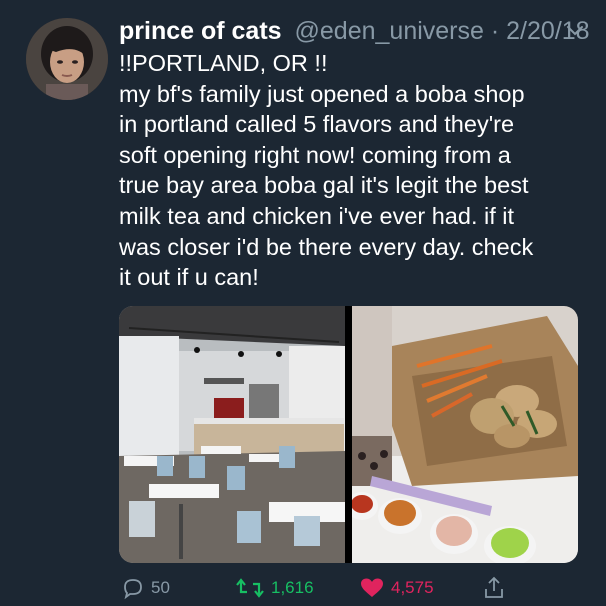 Image resolution: width=606 pixels, height=606 pixels. Describe the element at coordinates (189, 277) in the screenshot. I see `tweet-text-line: it out if u can!` at that location.